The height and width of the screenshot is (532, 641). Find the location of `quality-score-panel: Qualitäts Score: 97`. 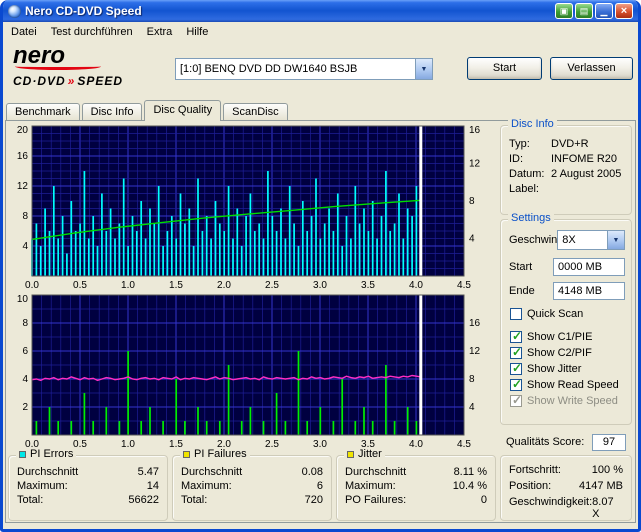

quality-score-panel: Qualitäts Score: 97 is located at coordinates (566, 442).